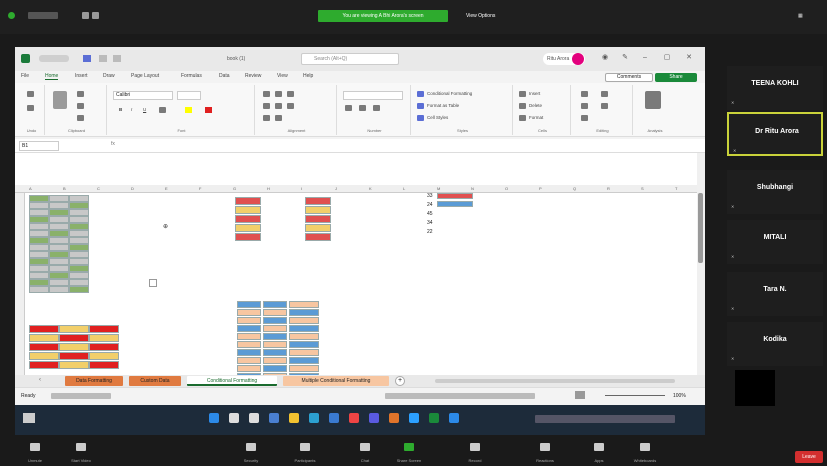 This screenshot has height=466, width=827. I want to click on leave-button: Leave, so click(809, 457).